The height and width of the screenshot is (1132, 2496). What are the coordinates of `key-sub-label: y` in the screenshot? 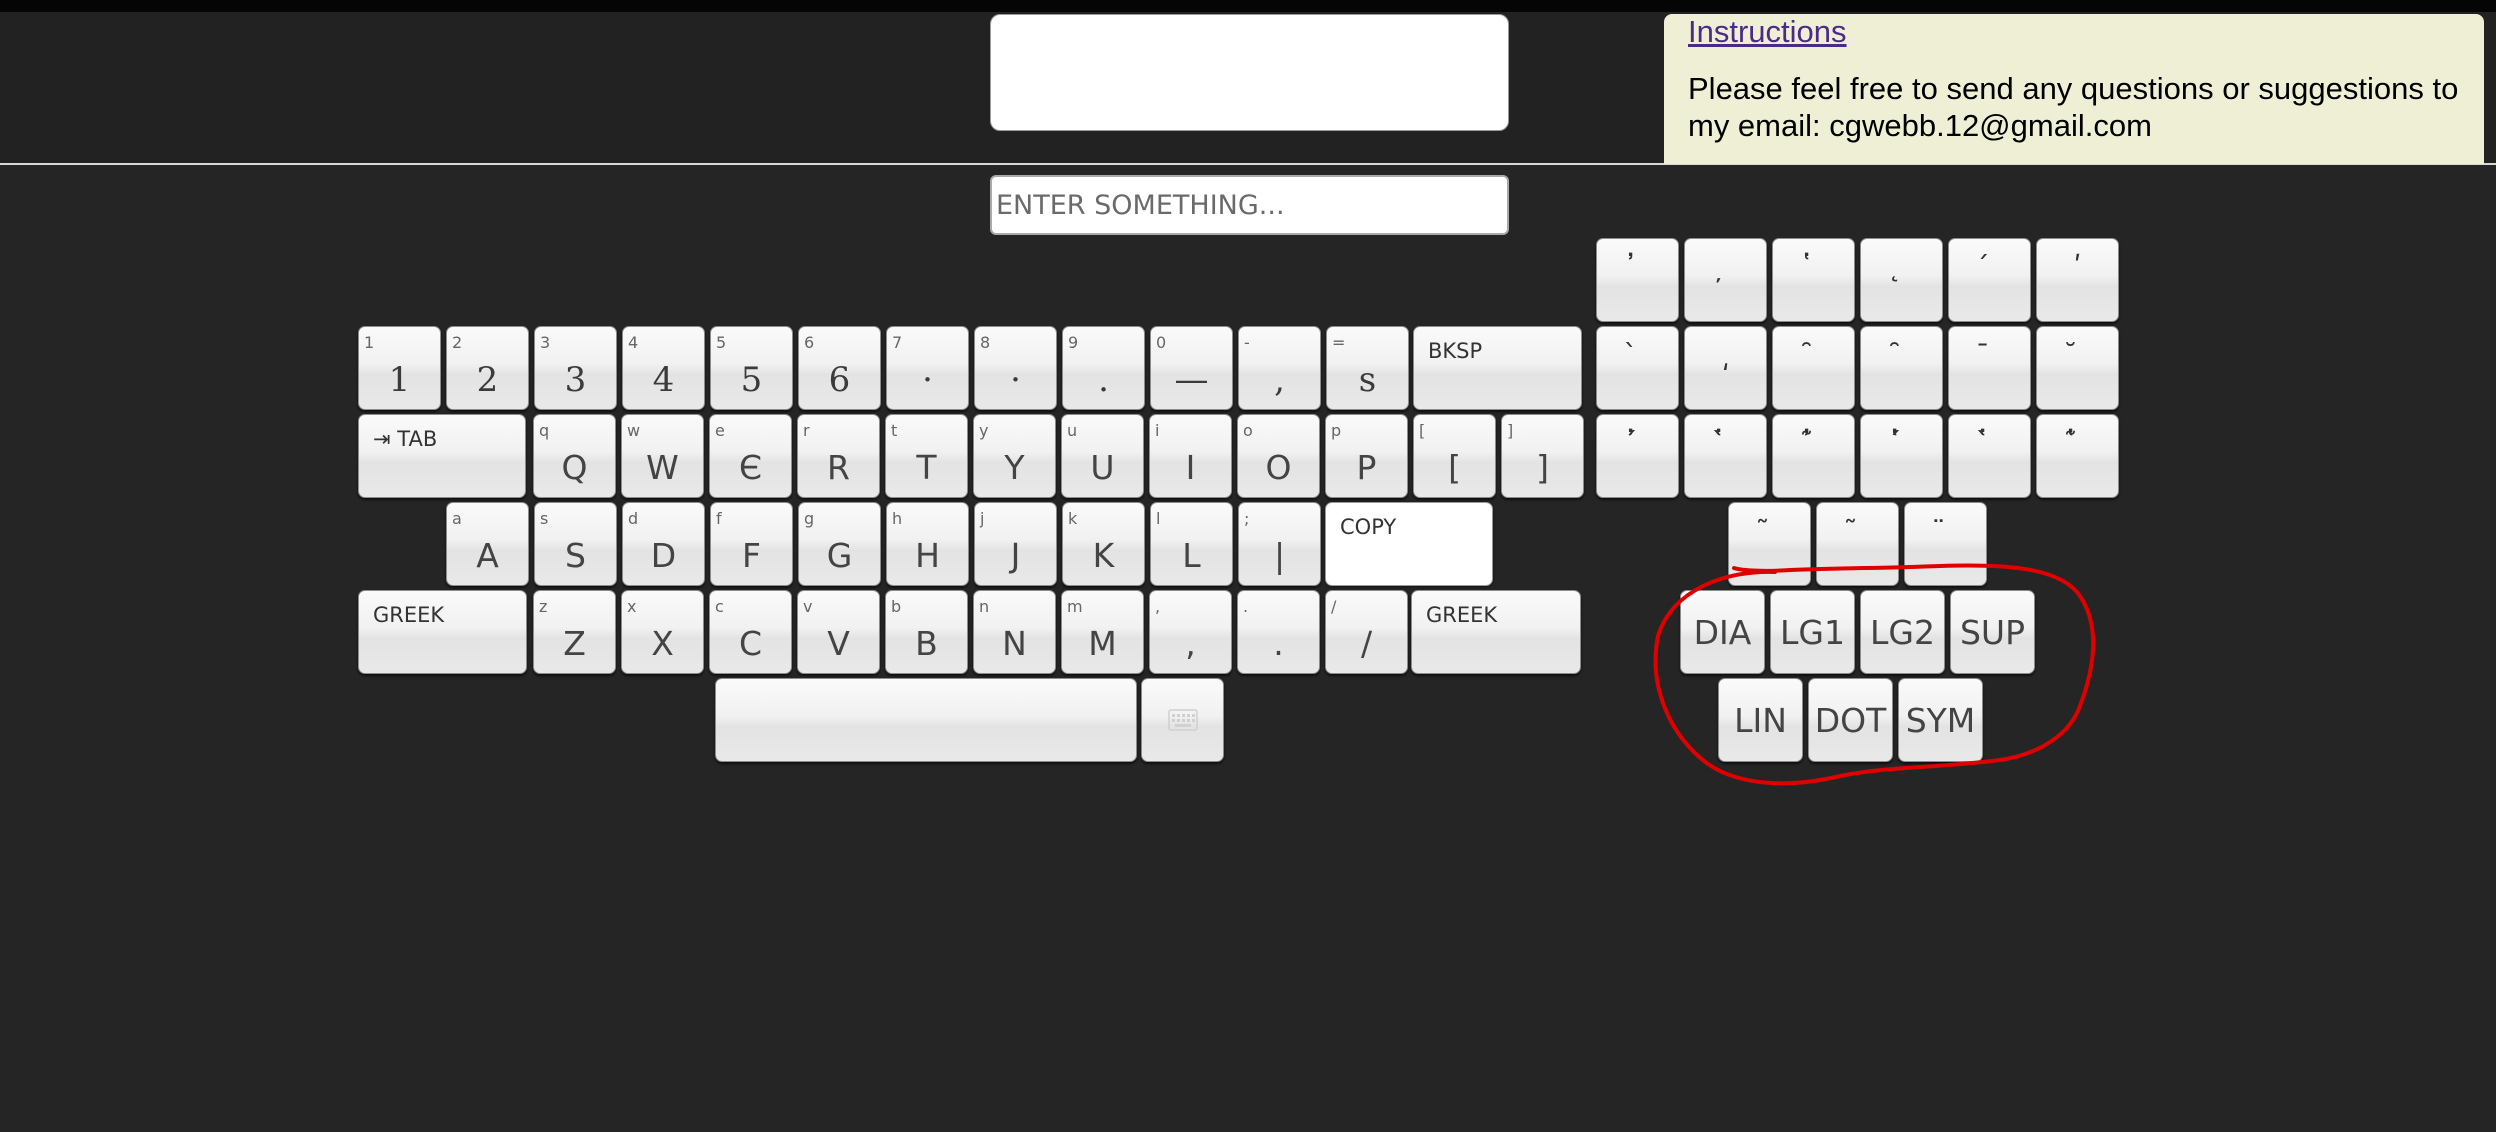 It's located at (984, 430).